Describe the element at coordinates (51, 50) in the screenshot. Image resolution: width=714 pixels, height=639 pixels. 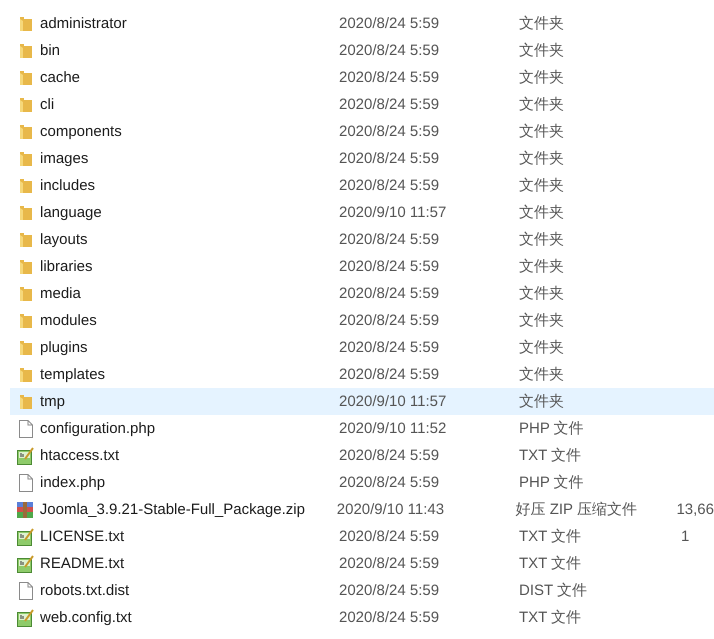
I see `file-name: bin` at that location.